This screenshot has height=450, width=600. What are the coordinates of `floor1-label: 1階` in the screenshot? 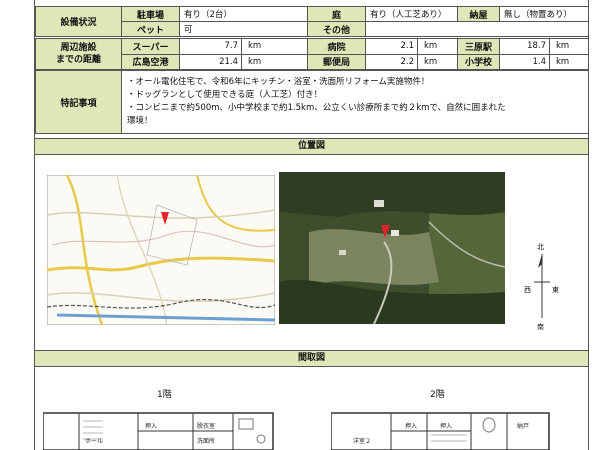 It's located at (164, 395).